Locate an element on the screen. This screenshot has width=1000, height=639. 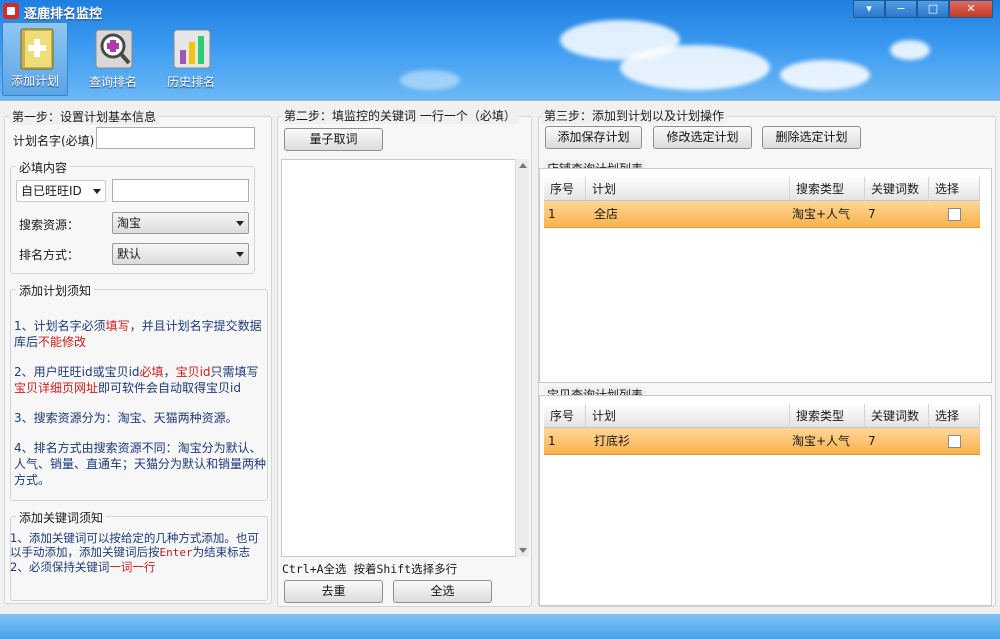
item-plan-grid: 序号 计划 搜索类型 关键词数 选择 1 打底衫 淘宝+人气 7 is located at coordinates (765, 500).